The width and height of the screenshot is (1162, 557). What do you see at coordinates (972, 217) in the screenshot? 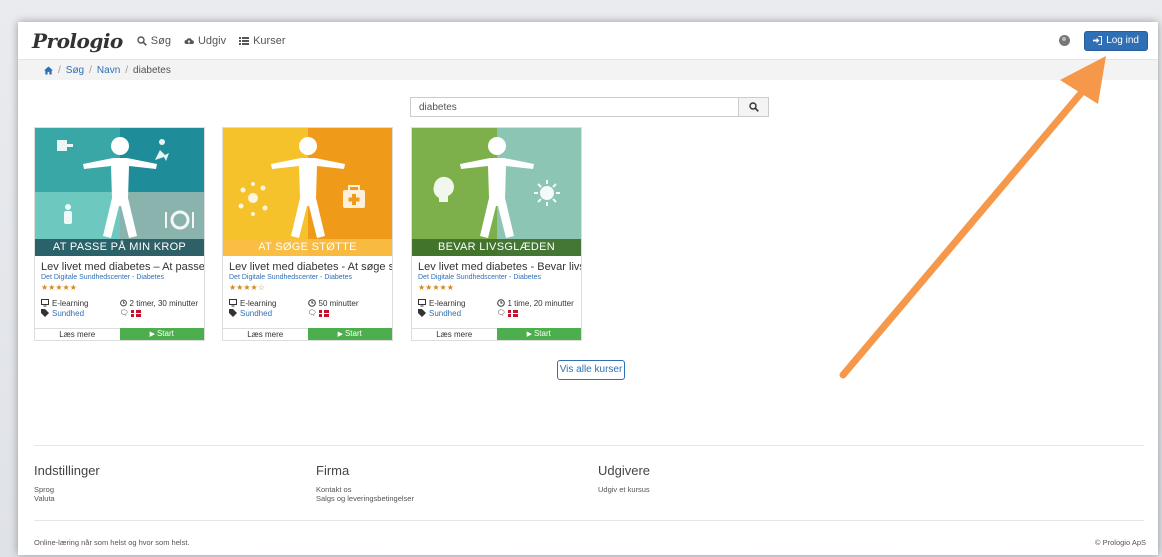
I see `annotation-arrow-icon` at bounding box center [972, 217].